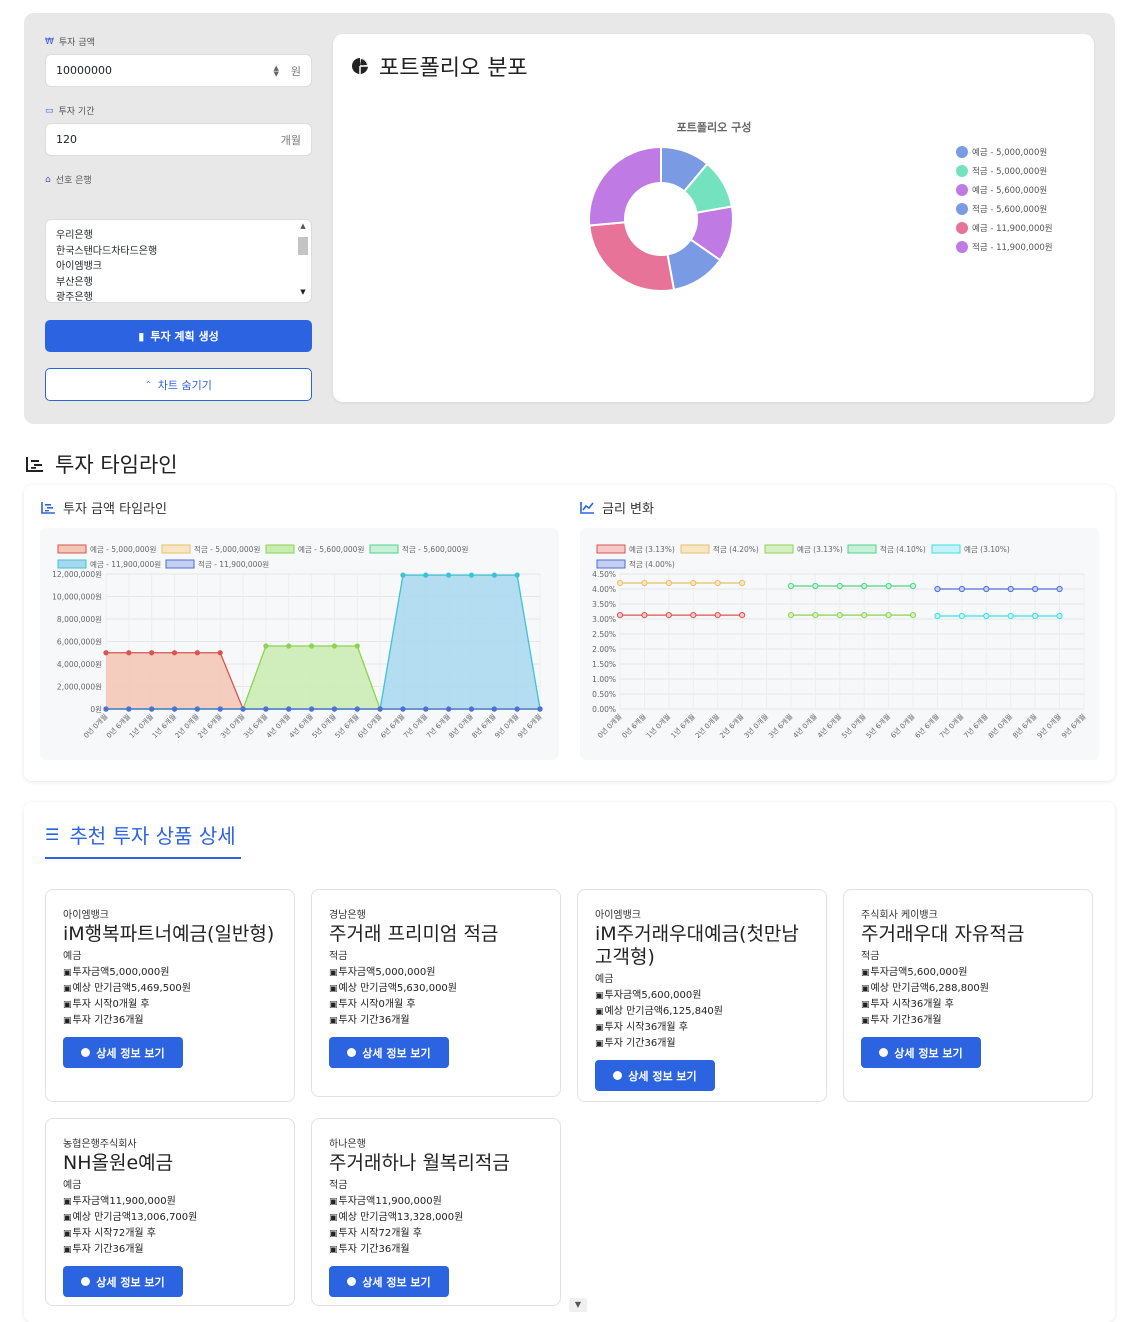  I want to click on y-tick-label: 2.00%, so click(604, 649).